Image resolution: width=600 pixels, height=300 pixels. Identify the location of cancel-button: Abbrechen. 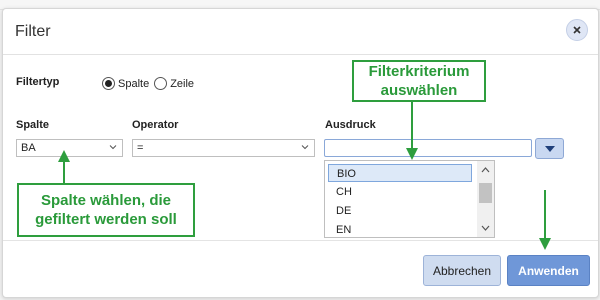
(462, 270).